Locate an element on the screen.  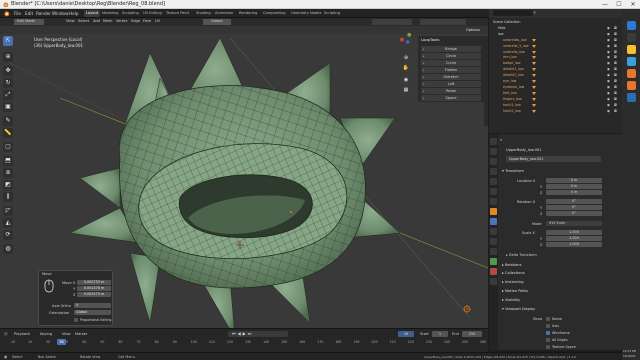
timeline-menu-marker: Marker is located at coordinates (81, 334).